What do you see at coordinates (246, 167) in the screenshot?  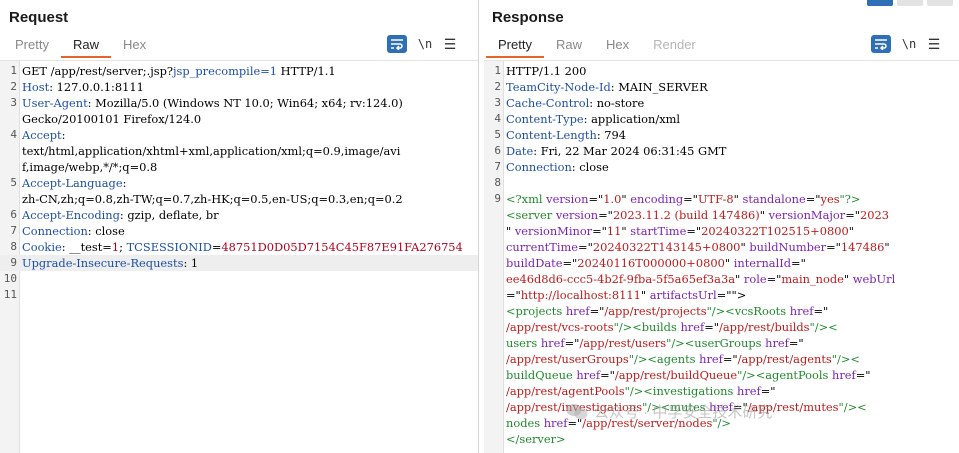 I see `line-code: f,image/webp,*/*;q=0.8` at bounding box center [246, 167].